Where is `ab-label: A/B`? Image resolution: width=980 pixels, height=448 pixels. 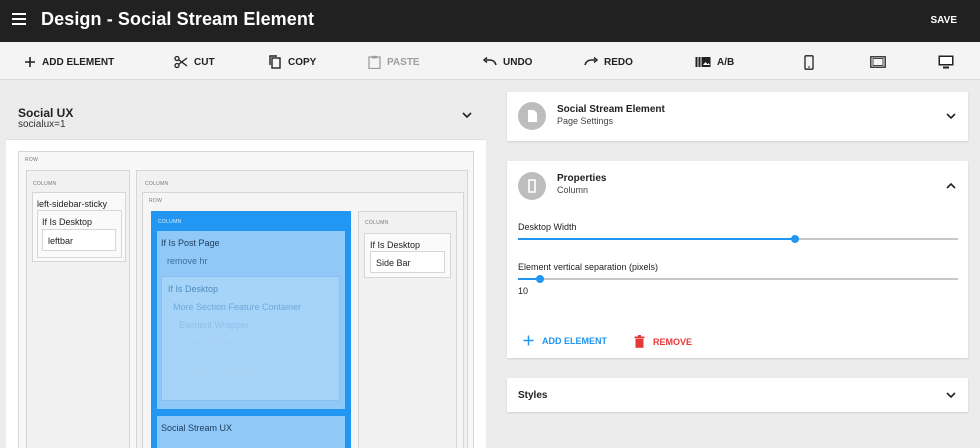
ab-label: A/B is located at coordinates (726, 62).